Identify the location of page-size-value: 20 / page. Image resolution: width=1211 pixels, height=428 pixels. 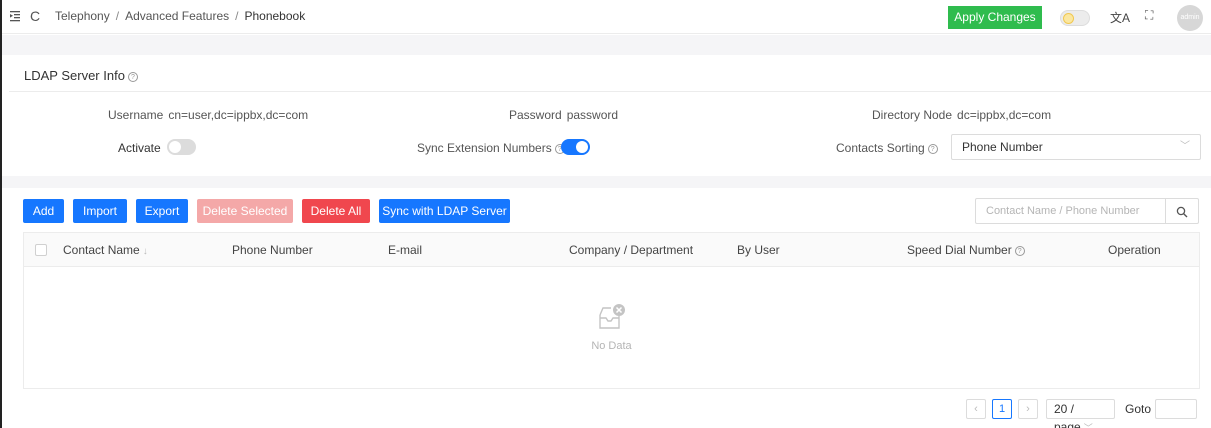
(1067, 415).